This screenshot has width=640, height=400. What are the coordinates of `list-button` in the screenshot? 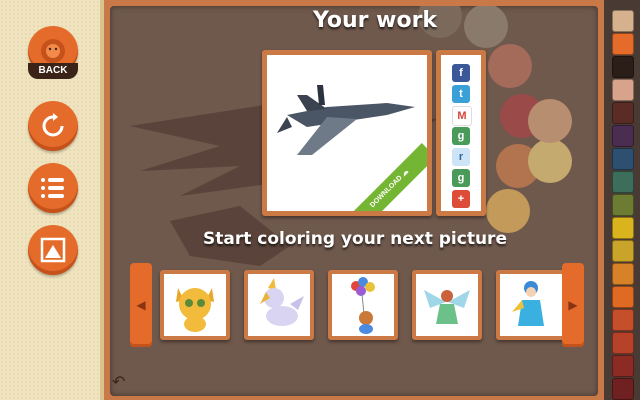 It's located at (53, 188).